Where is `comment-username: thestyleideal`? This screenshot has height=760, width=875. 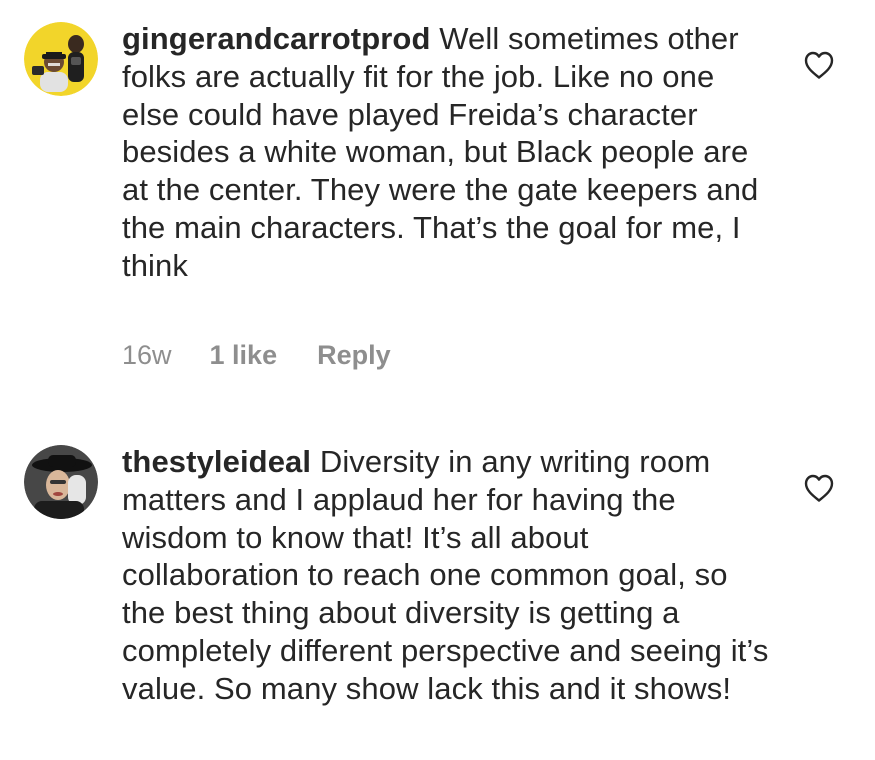 comment-username: thestyleideal is located at coordinates (216, 461).